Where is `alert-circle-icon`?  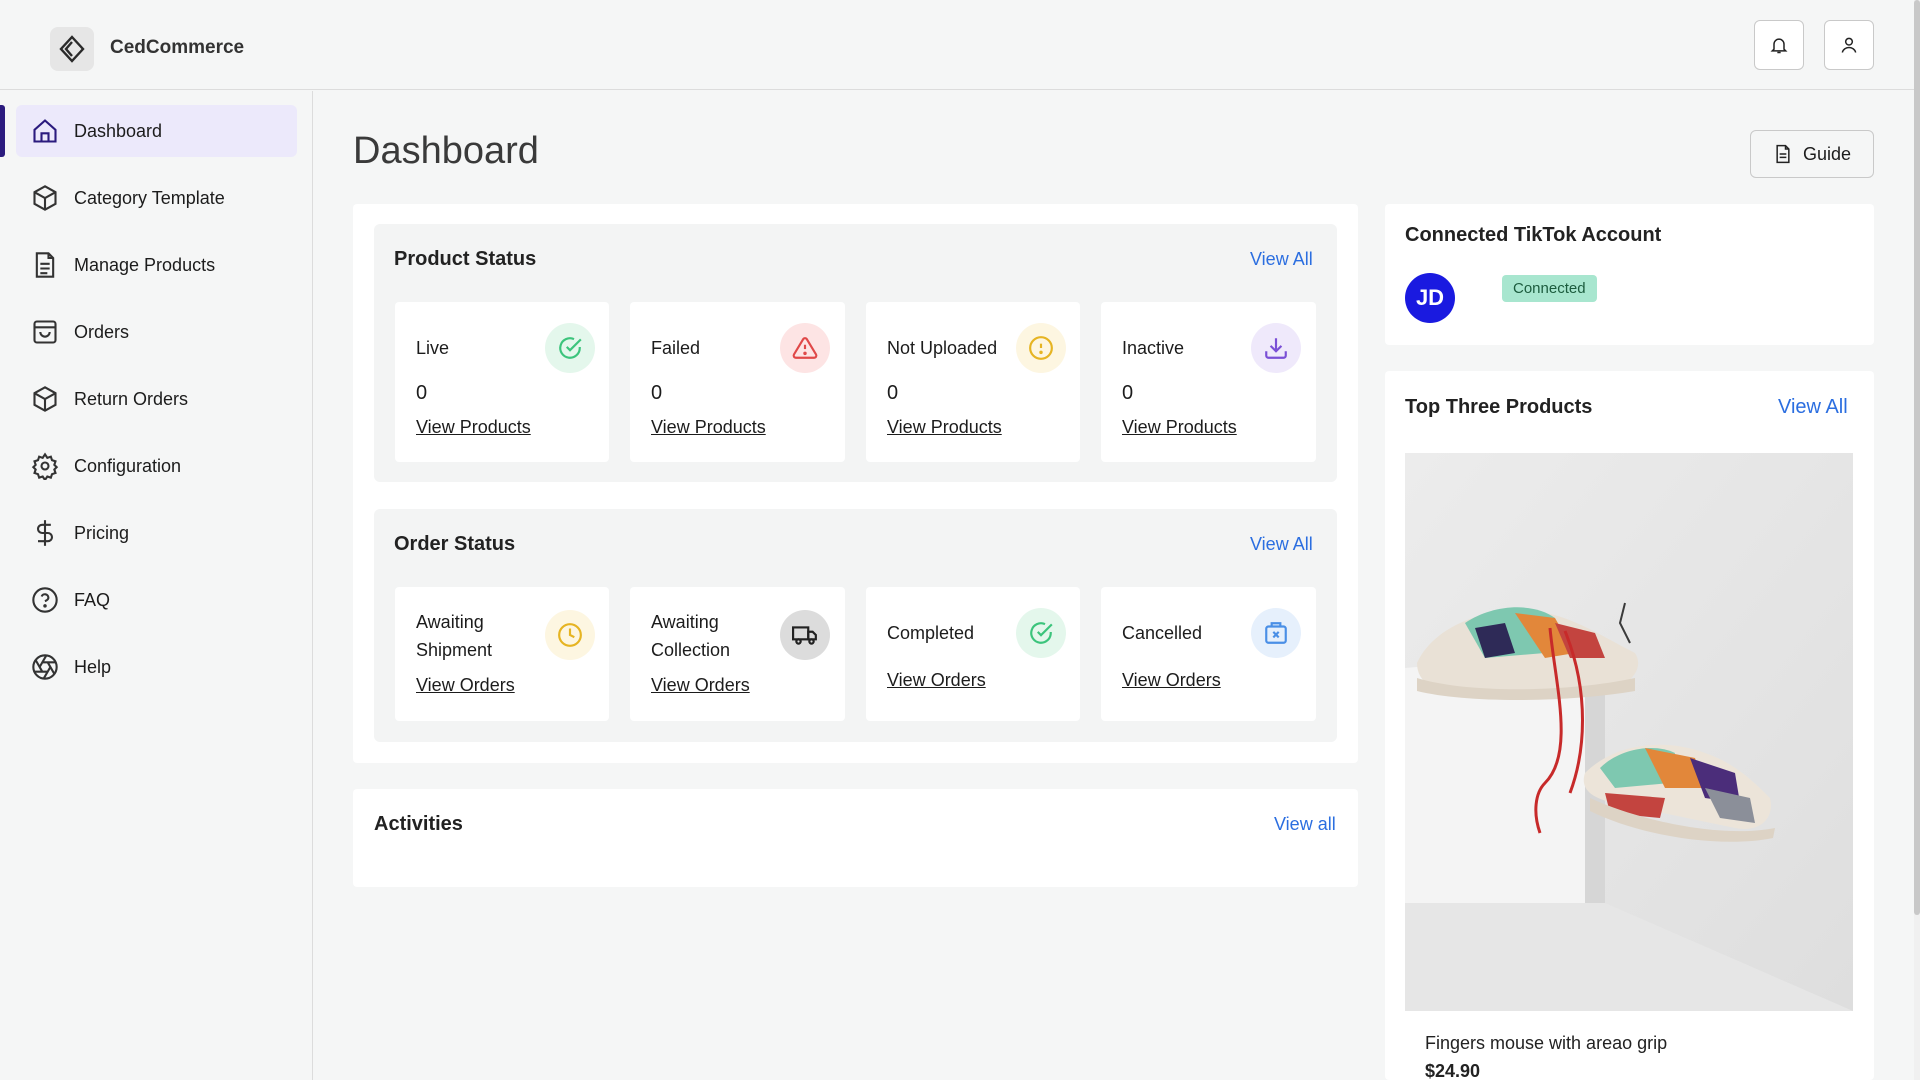
alert-circle-icon is located at coordinates (1041, 348).